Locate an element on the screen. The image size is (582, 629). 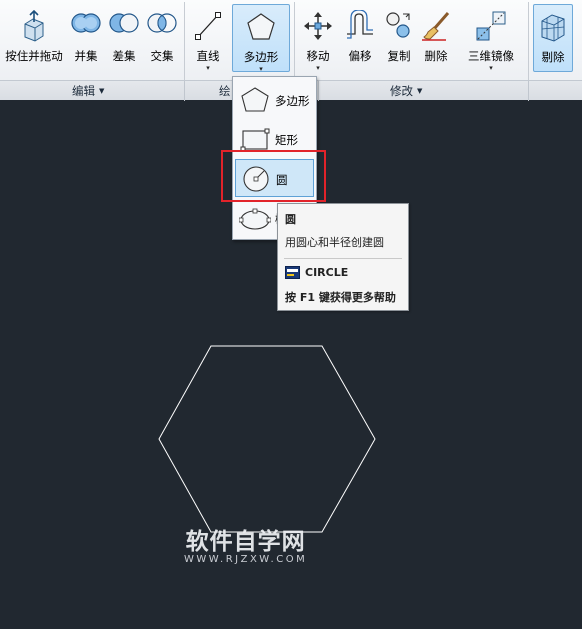
mirror3d-button: 三维镜像 ▾ is located at coordinates (491, 38).